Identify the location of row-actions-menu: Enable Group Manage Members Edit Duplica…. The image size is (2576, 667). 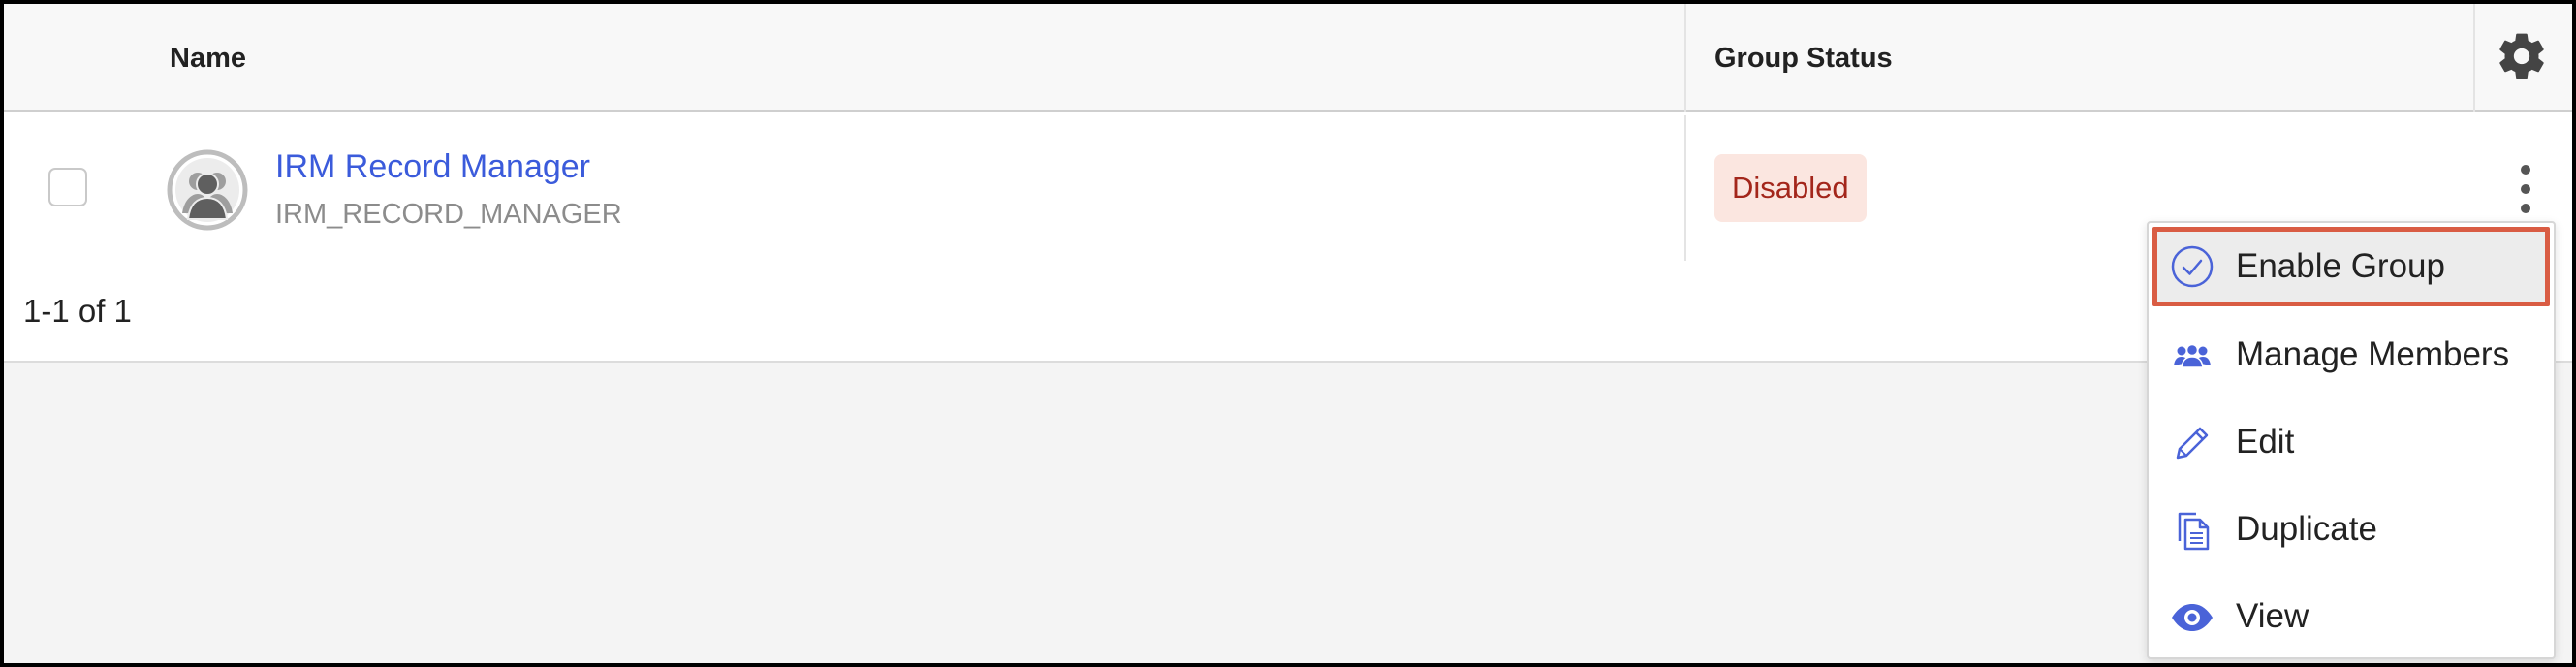
(2351, 440).